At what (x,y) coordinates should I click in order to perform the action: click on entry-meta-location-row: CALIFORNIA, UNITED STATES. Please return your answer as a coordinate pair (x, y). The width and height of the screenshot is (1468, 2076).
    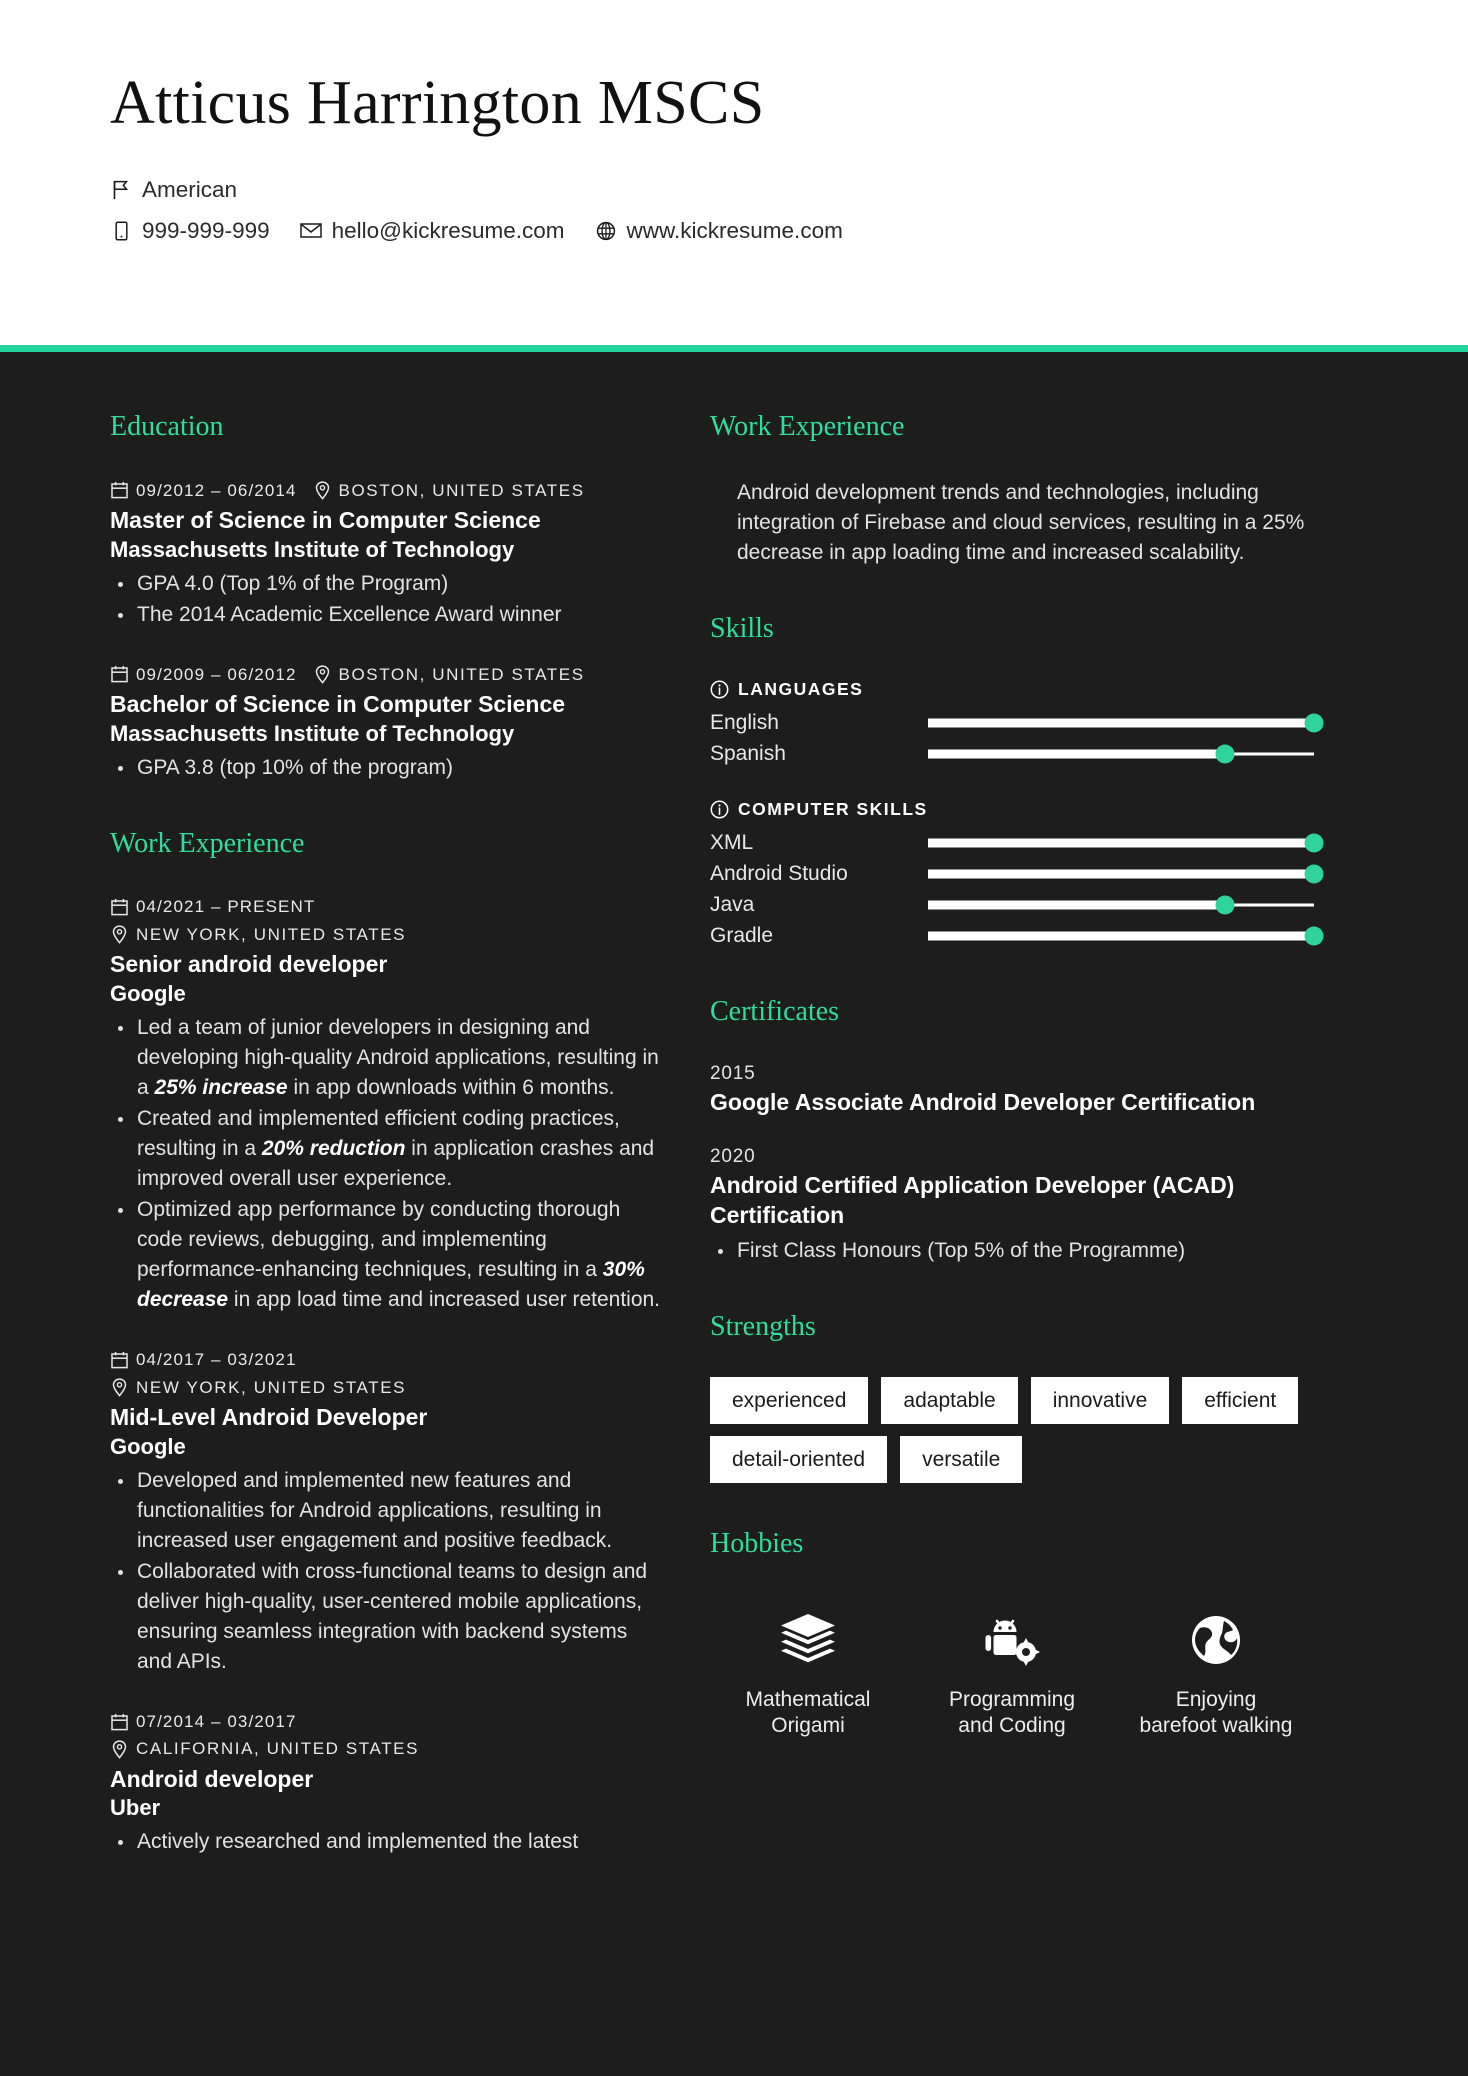
    Looking at the image, I should click on (388, 1749).